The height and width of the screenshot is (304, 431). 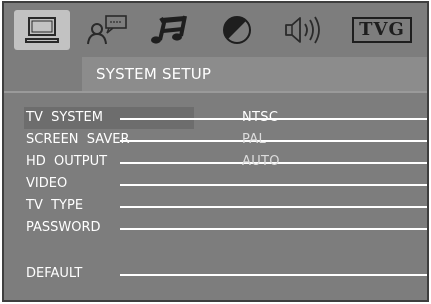 What do you see at coordinates (261, 162) in the screenshot?
I see `option-auto: AUTO` at bounding box center [261, 162].